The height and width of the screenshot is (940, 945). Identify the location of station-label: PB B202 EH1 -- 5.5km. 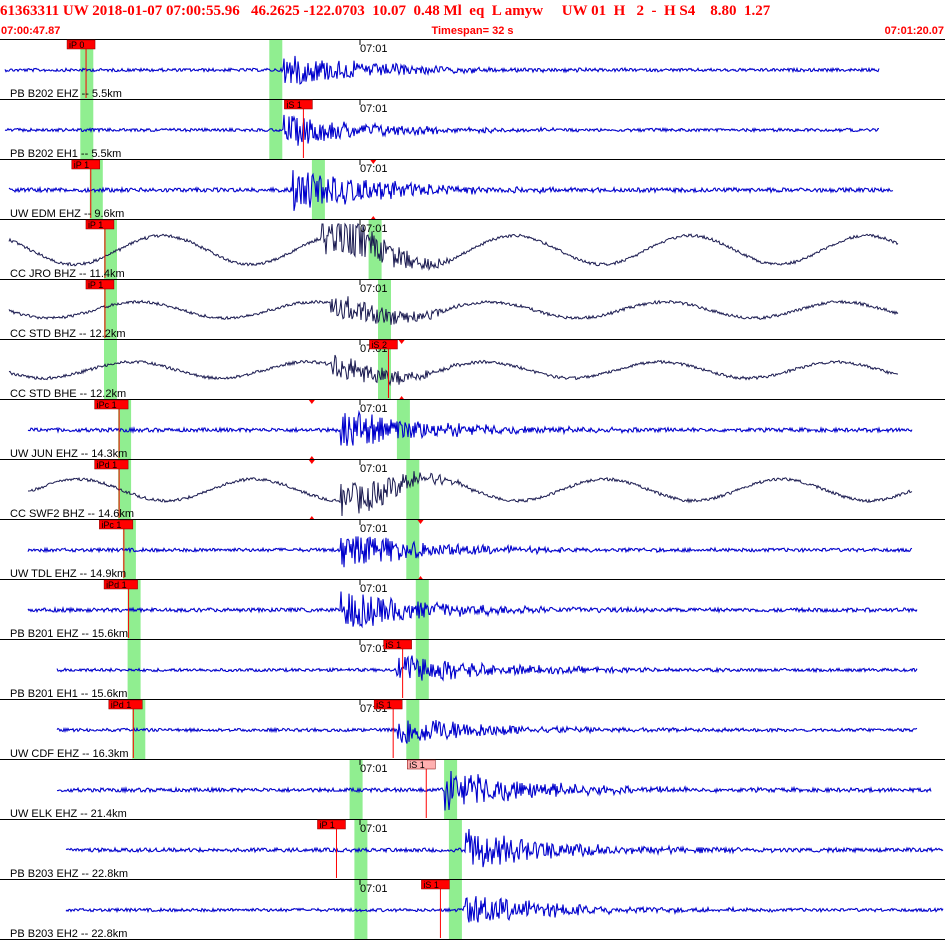
(65, 154).